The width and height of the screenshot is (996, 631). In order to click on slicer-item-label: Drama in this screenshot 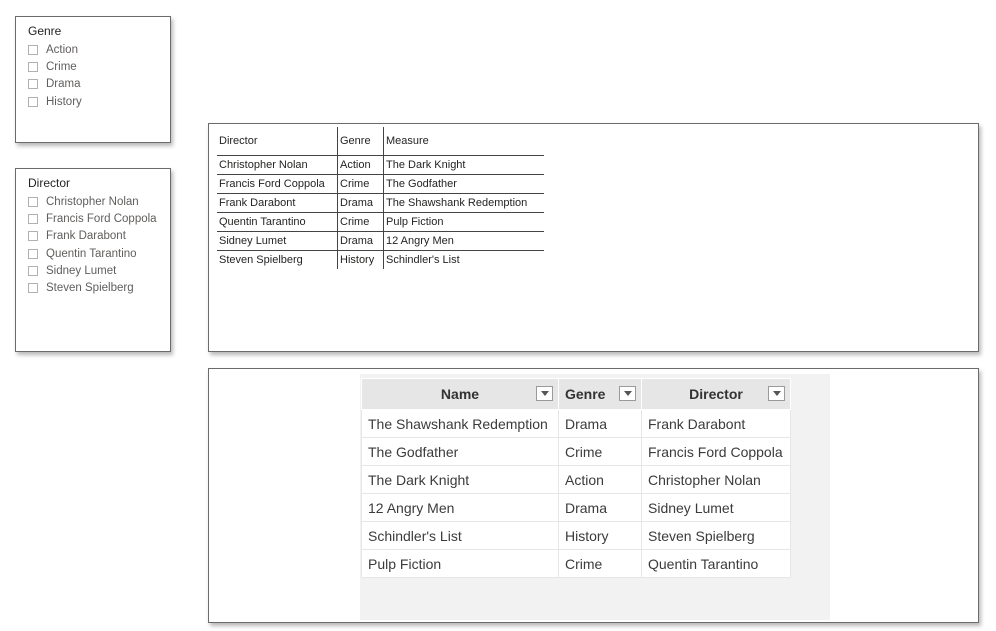, I will do `click(63, 84)`.